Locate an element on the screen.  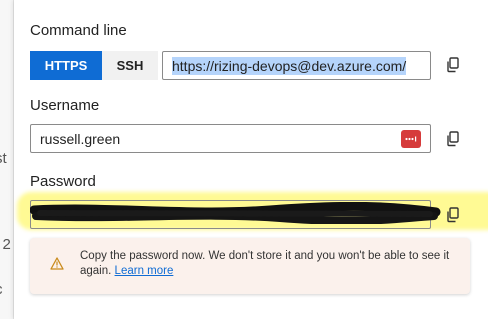
https-button: HTTPS is located at coordinates (66, 65).